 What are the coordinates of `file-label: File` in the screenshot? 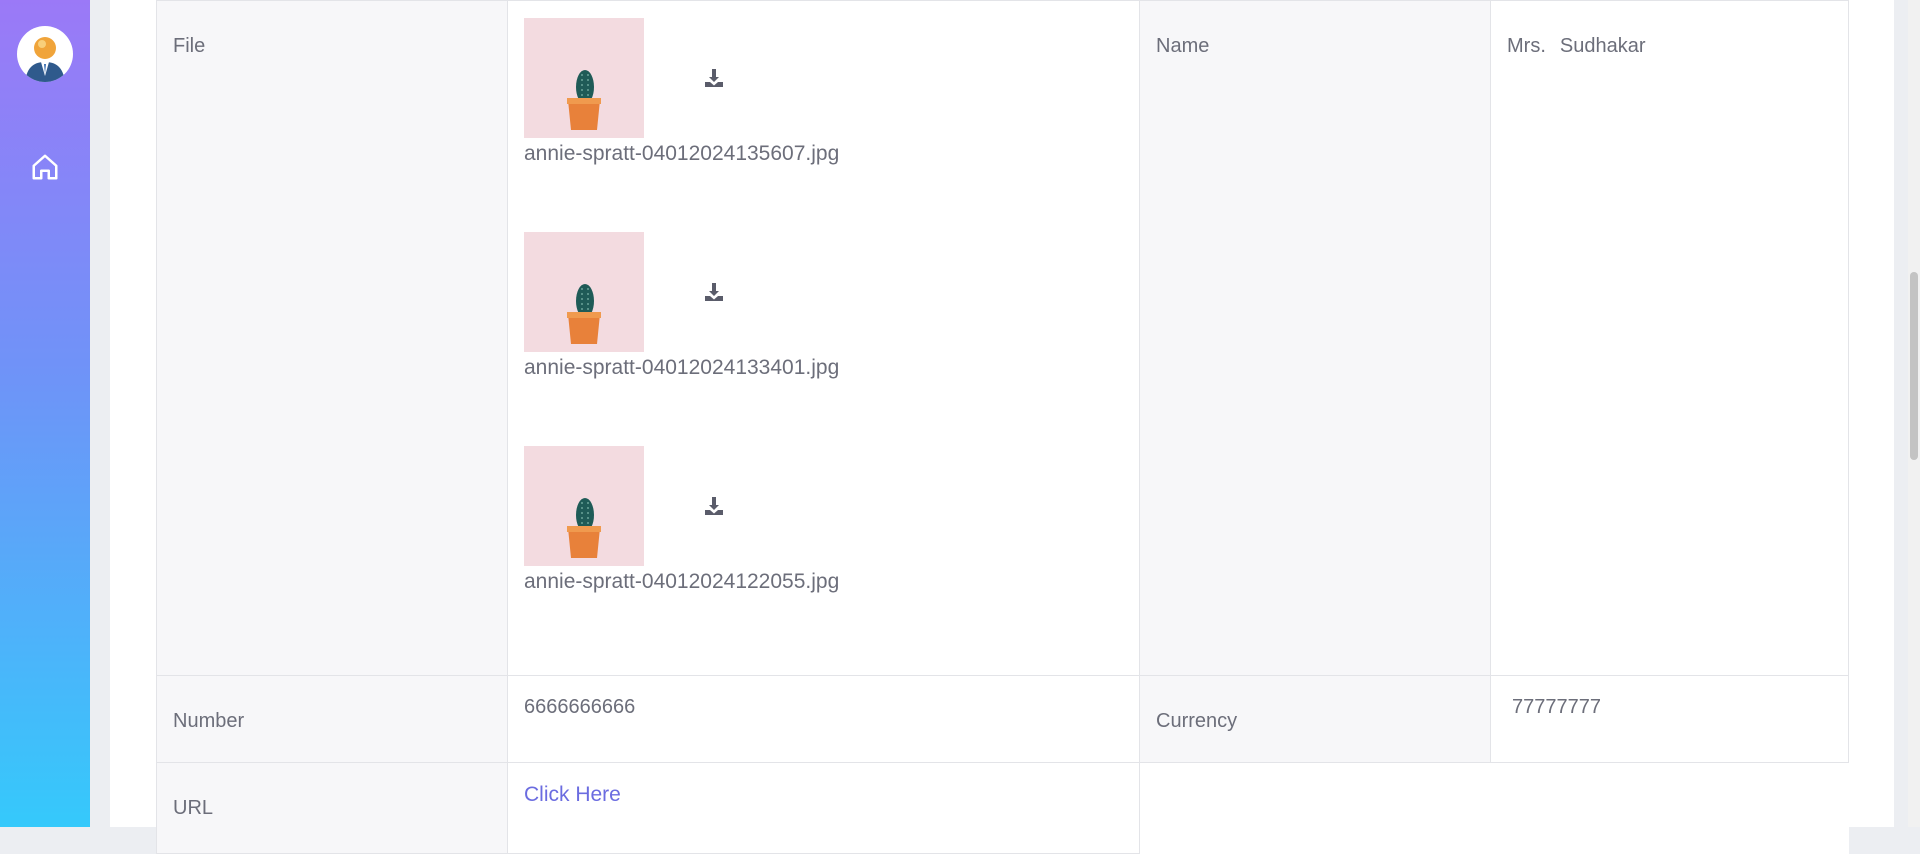 It's located at (189, 46).